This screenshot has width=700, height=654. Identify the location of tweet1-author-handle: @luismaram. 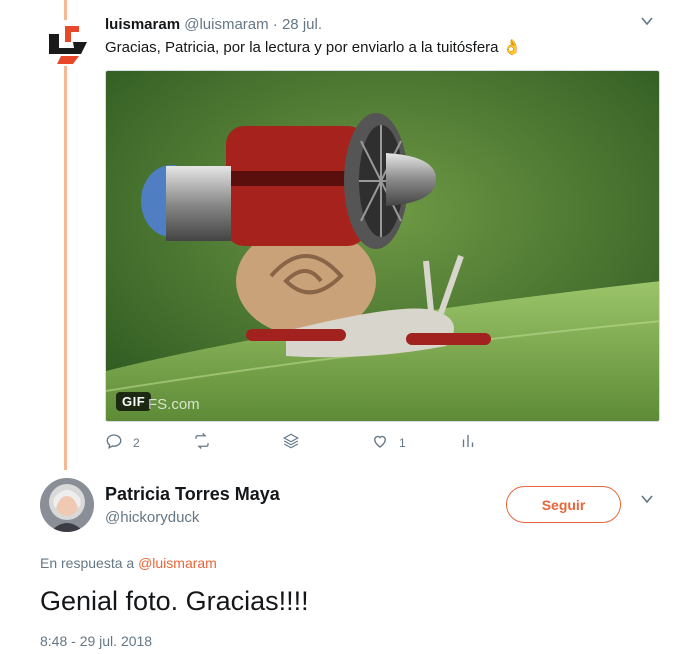
(226, 24).